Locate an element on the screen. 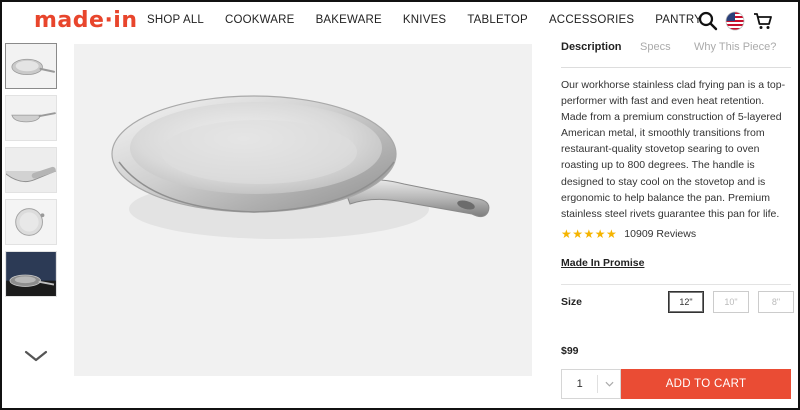 The height and width of the screenshot is (410, 800). nav-pantry: PANTRY is located at coordinates (678, 20).